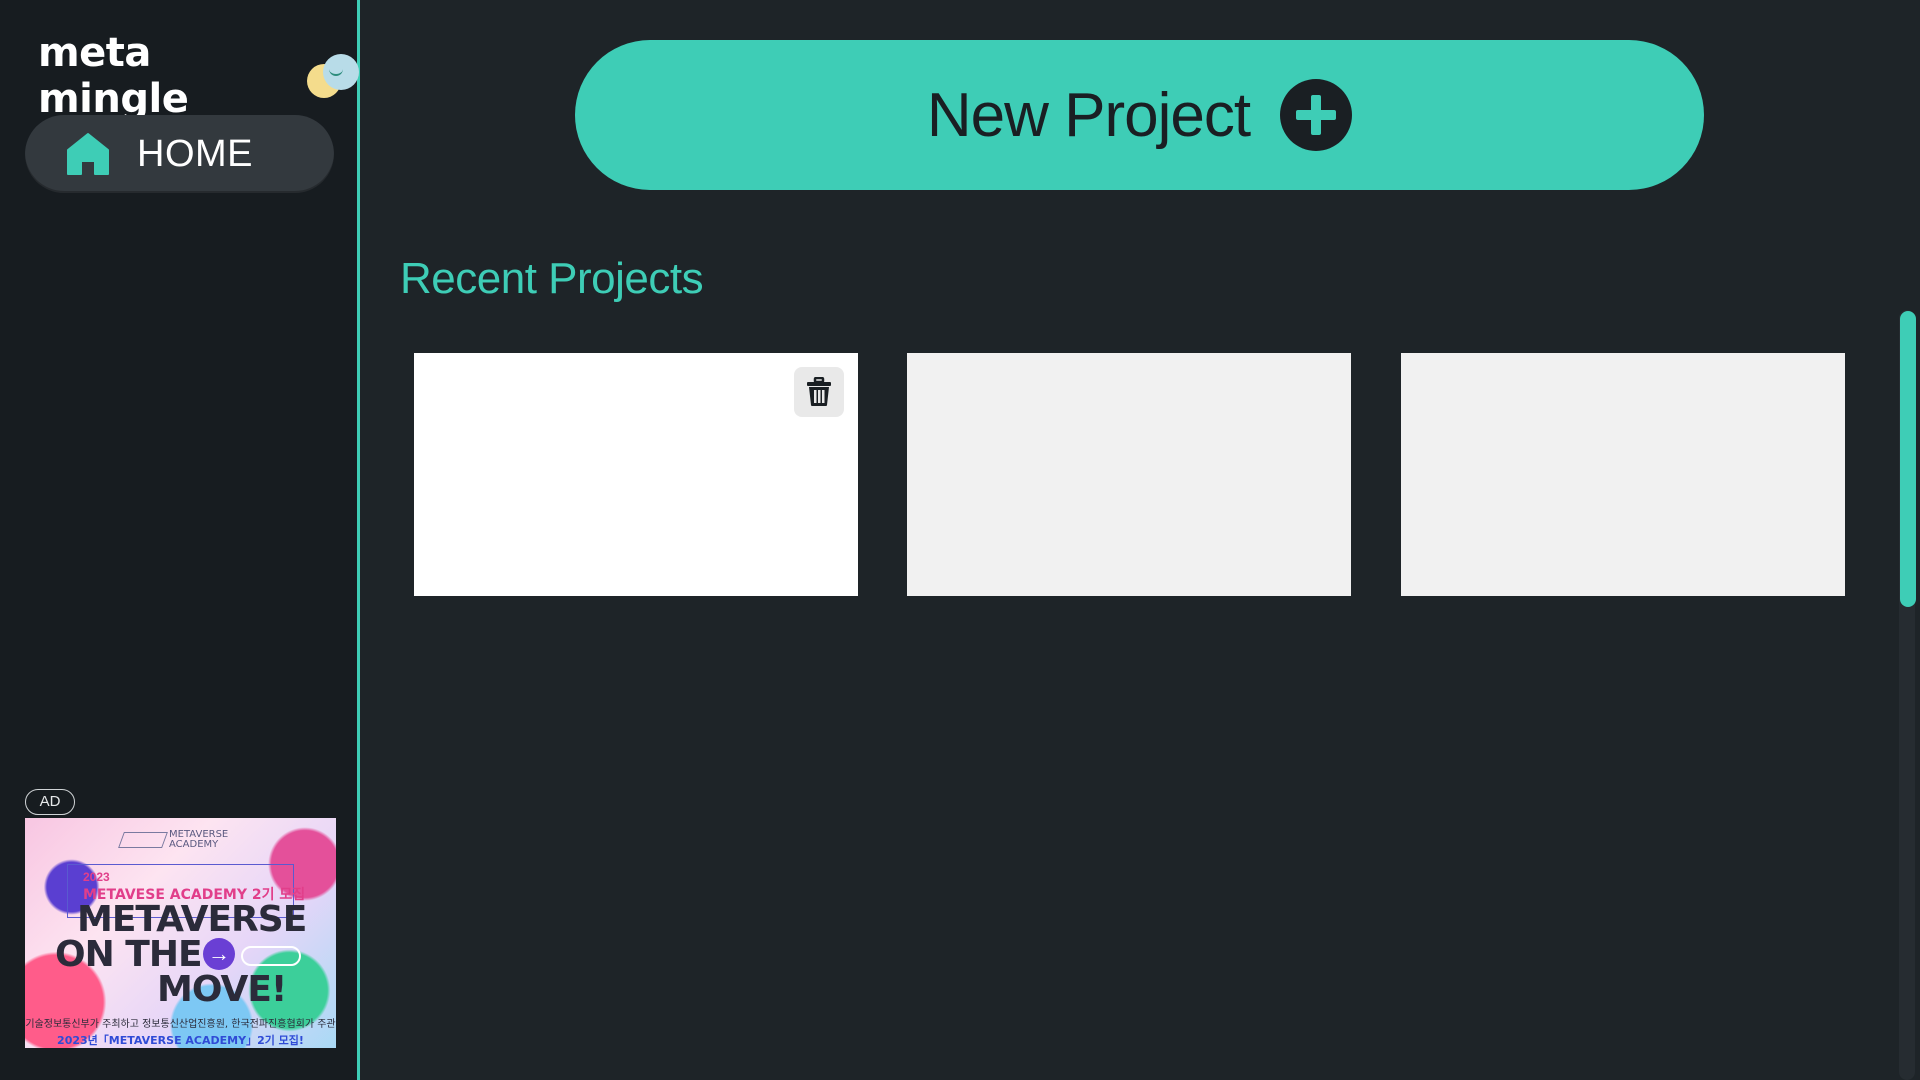  I want to click on recent-projects-title: Recent Projects, so click(552, 278).